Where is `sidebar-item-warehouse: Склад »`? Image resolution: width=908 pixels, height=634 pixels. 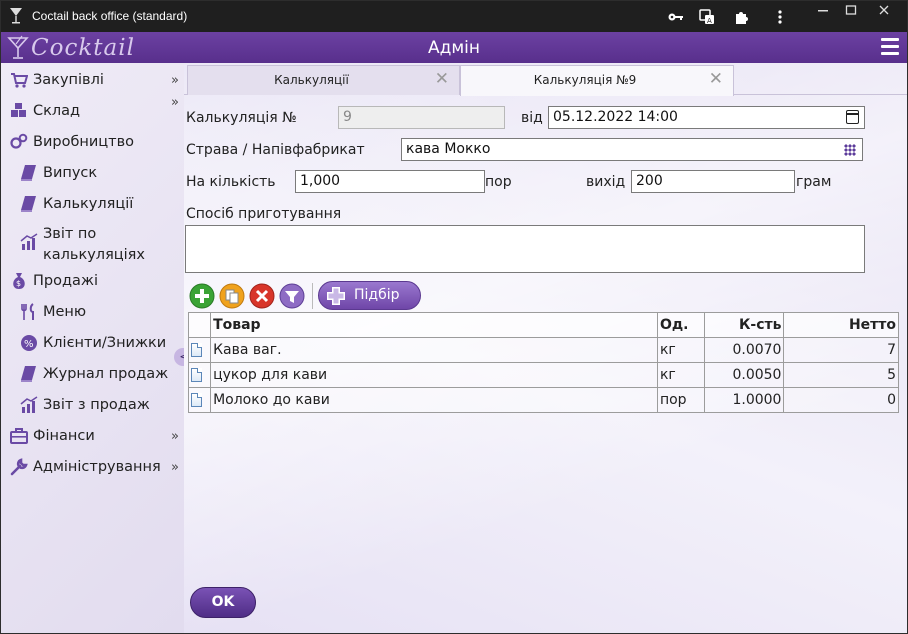
sidebar-item-warehouse: Склад » is located at coordinates (92, 110).